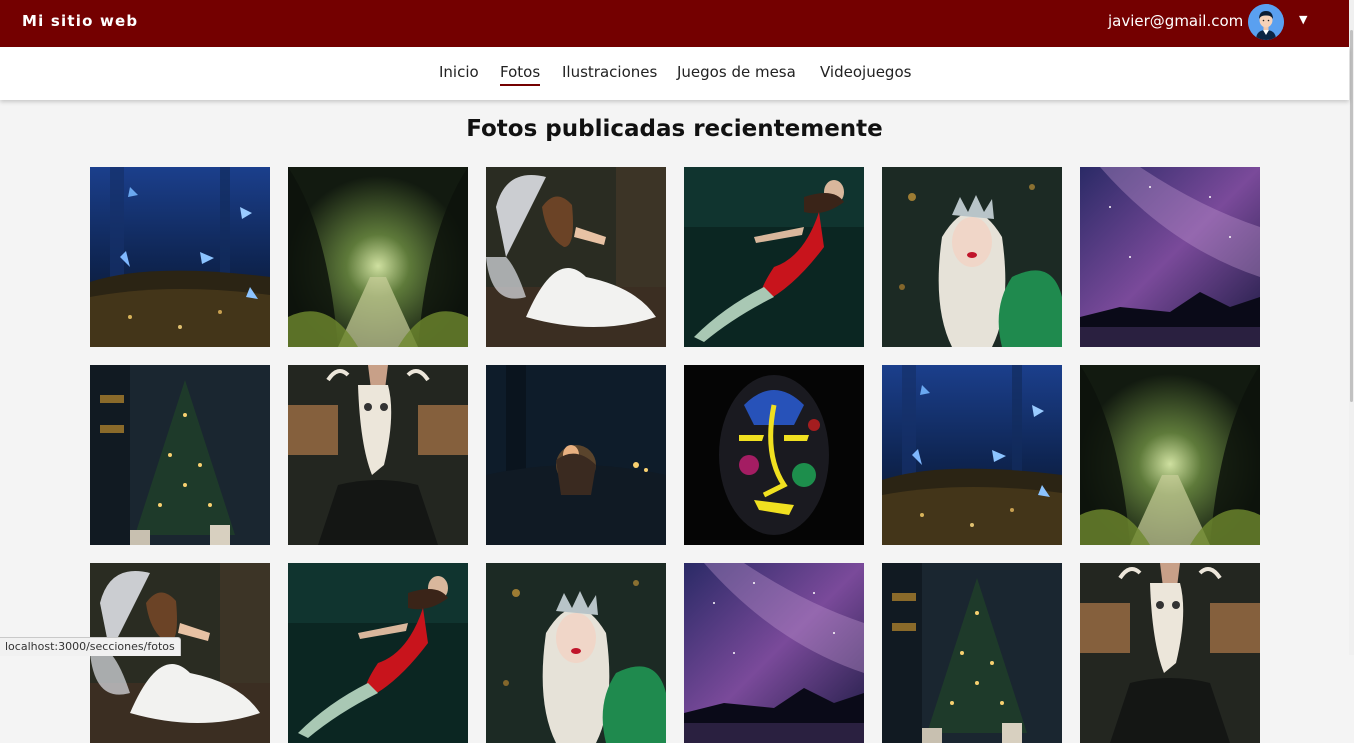 The width and height of the screenshot is (1354, 743). Describe the element at coordinates (1303, 19) in the screenshot. I see `user-menu-dropdown-icon: ▼` at that location.